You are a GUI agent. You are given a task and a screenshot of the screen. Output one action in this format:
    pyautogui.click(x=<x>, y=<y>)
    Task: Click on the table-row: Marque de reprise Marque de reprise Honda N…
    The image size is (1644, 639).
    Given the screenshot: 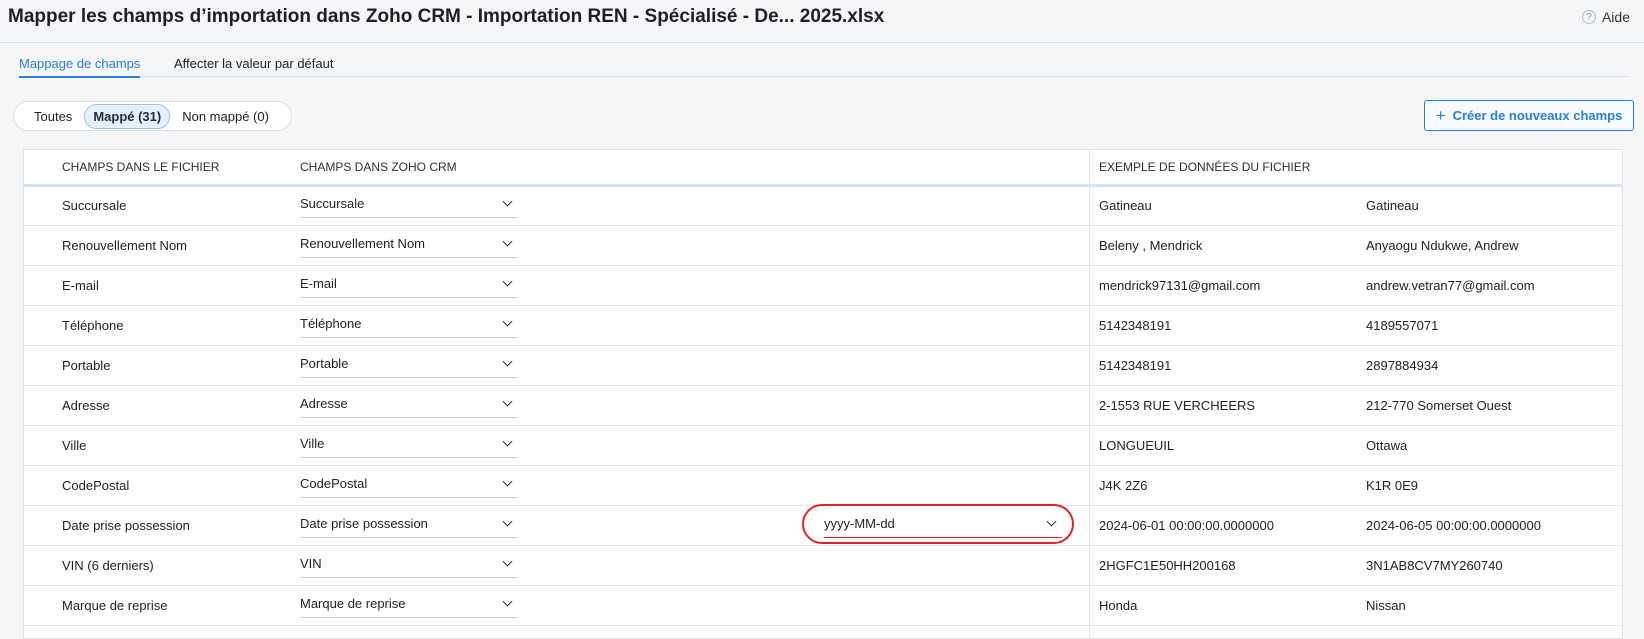 What is the action you would take?
    pyautogui.click(x=823, y=605)
    